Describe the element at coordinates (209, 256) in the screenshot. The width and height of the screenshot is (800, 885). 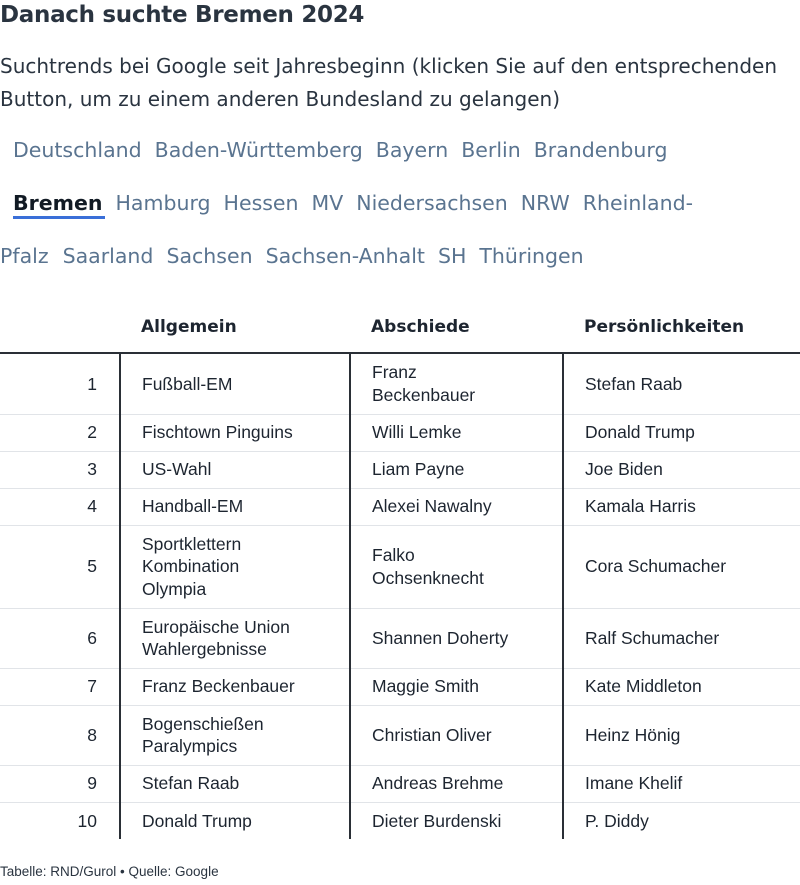
I see `tab-sachsen: Sachsen` at that location.